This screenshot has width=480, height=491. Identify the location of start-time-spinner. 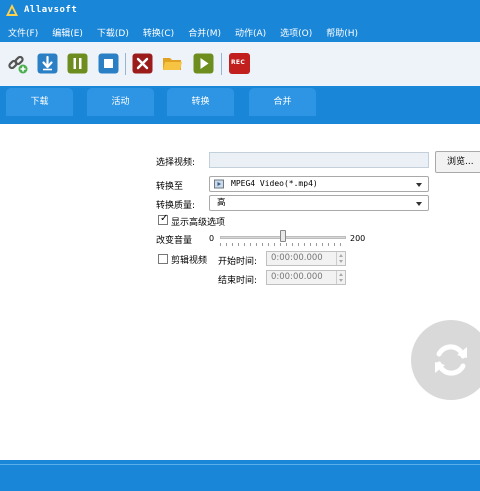
(340, 258).